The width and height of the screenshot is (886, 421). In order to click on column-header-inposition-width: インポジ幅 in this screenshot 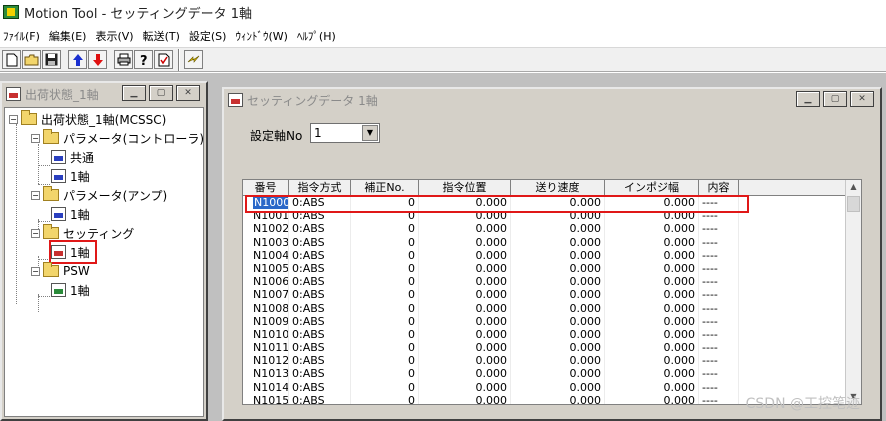, I will do `click(652, 187)`.